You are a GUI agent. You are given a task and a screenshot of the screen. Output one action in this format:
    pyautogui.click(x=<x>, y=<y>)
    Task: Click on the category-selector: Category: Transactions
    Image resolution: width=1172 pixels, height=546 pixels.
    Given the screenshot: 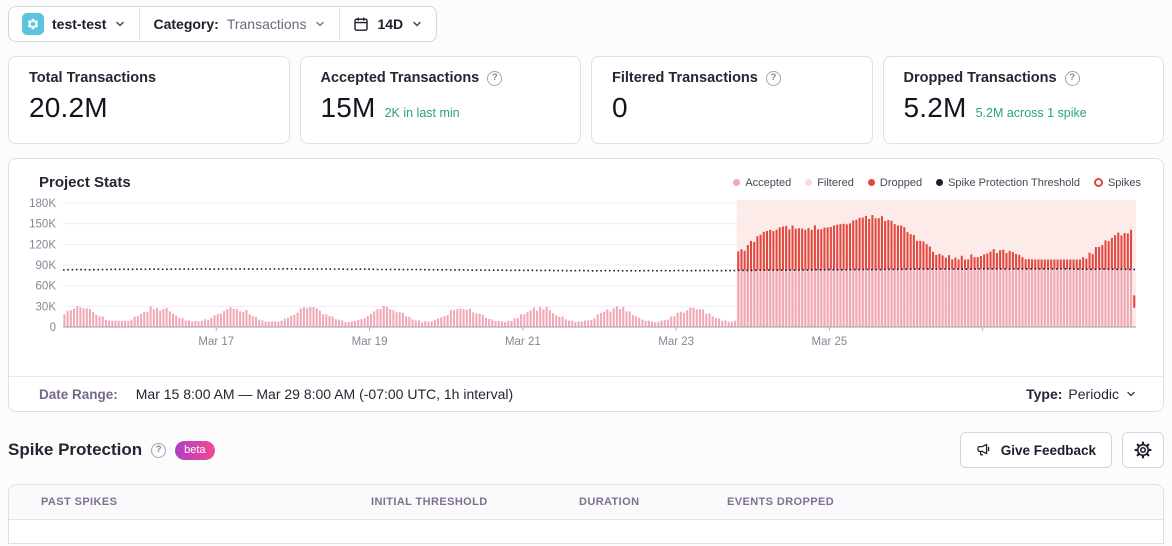 What is the action you would take?
    pyautogui.click(x=239, y=24)
    